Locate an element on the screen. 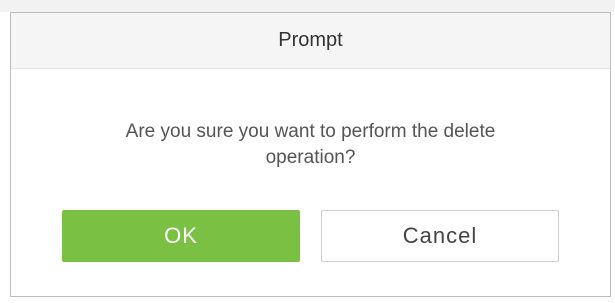 Image resolution: width=615 pixels, height=303 pixels. dialog-title: Prompt is located at coordinates (310, 40).